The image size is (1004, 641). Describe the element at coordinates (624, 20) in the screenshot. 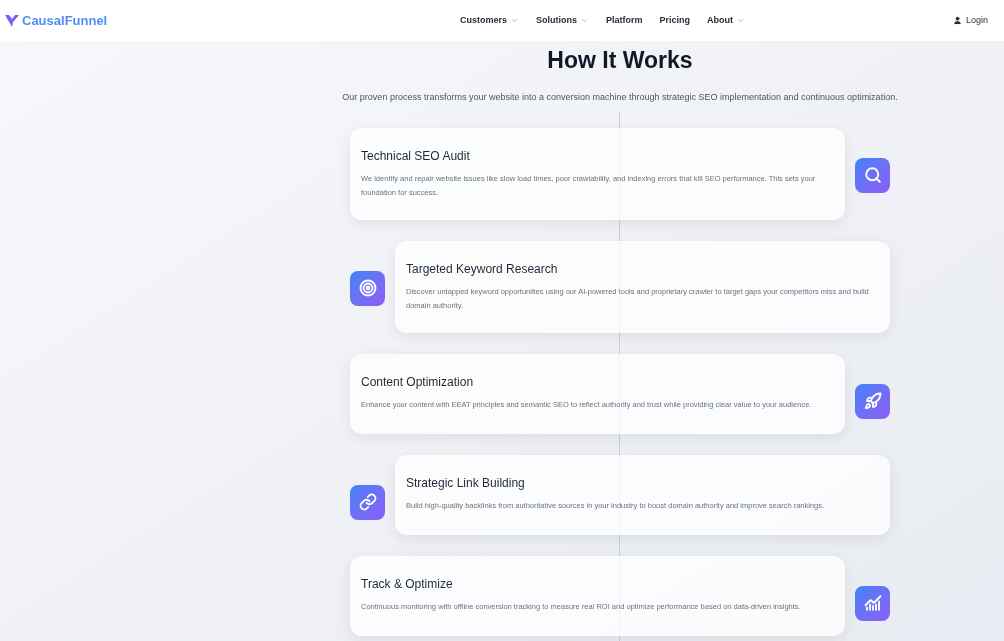

I see `nav-link: Platform` at that location.